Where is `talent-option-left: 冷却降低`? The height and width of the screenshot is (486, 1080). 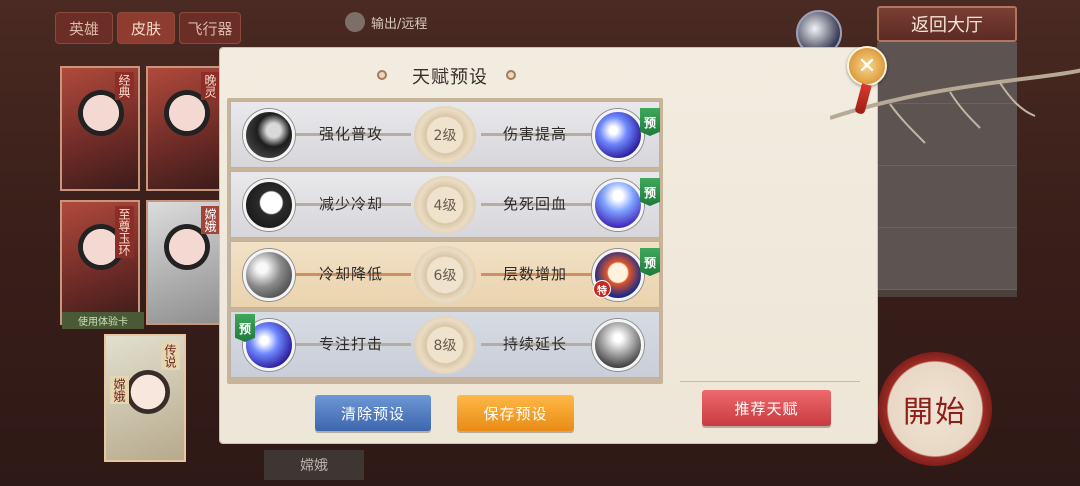
talent-option-left: 冷却降低 is located at coordinates (351, 273).